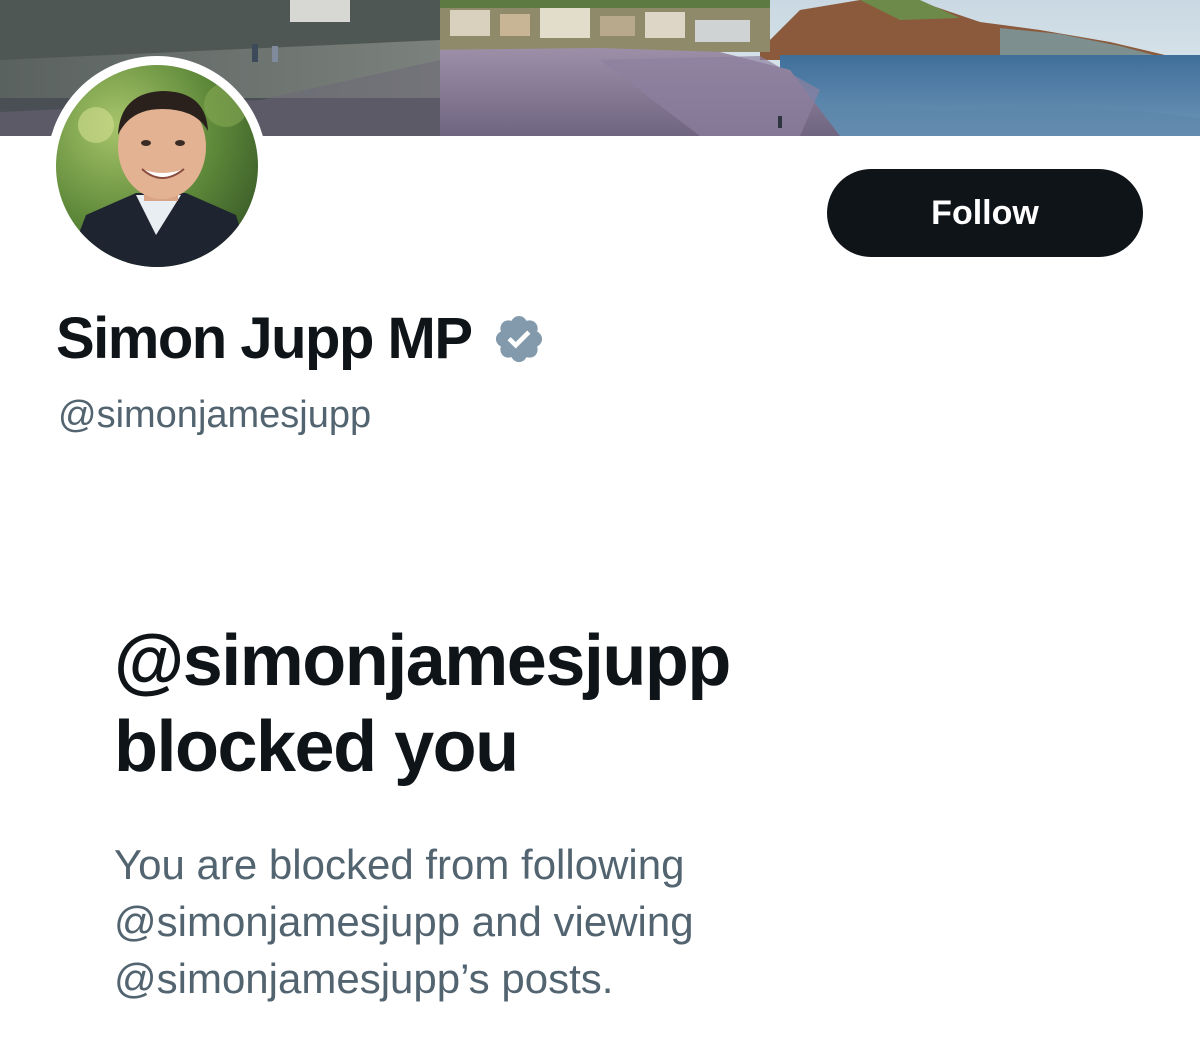  What do you see at coordinates (264, 338) in the screenshot?
I see `display-name: Simon Jupp MP` at bounding box center [264, 338].